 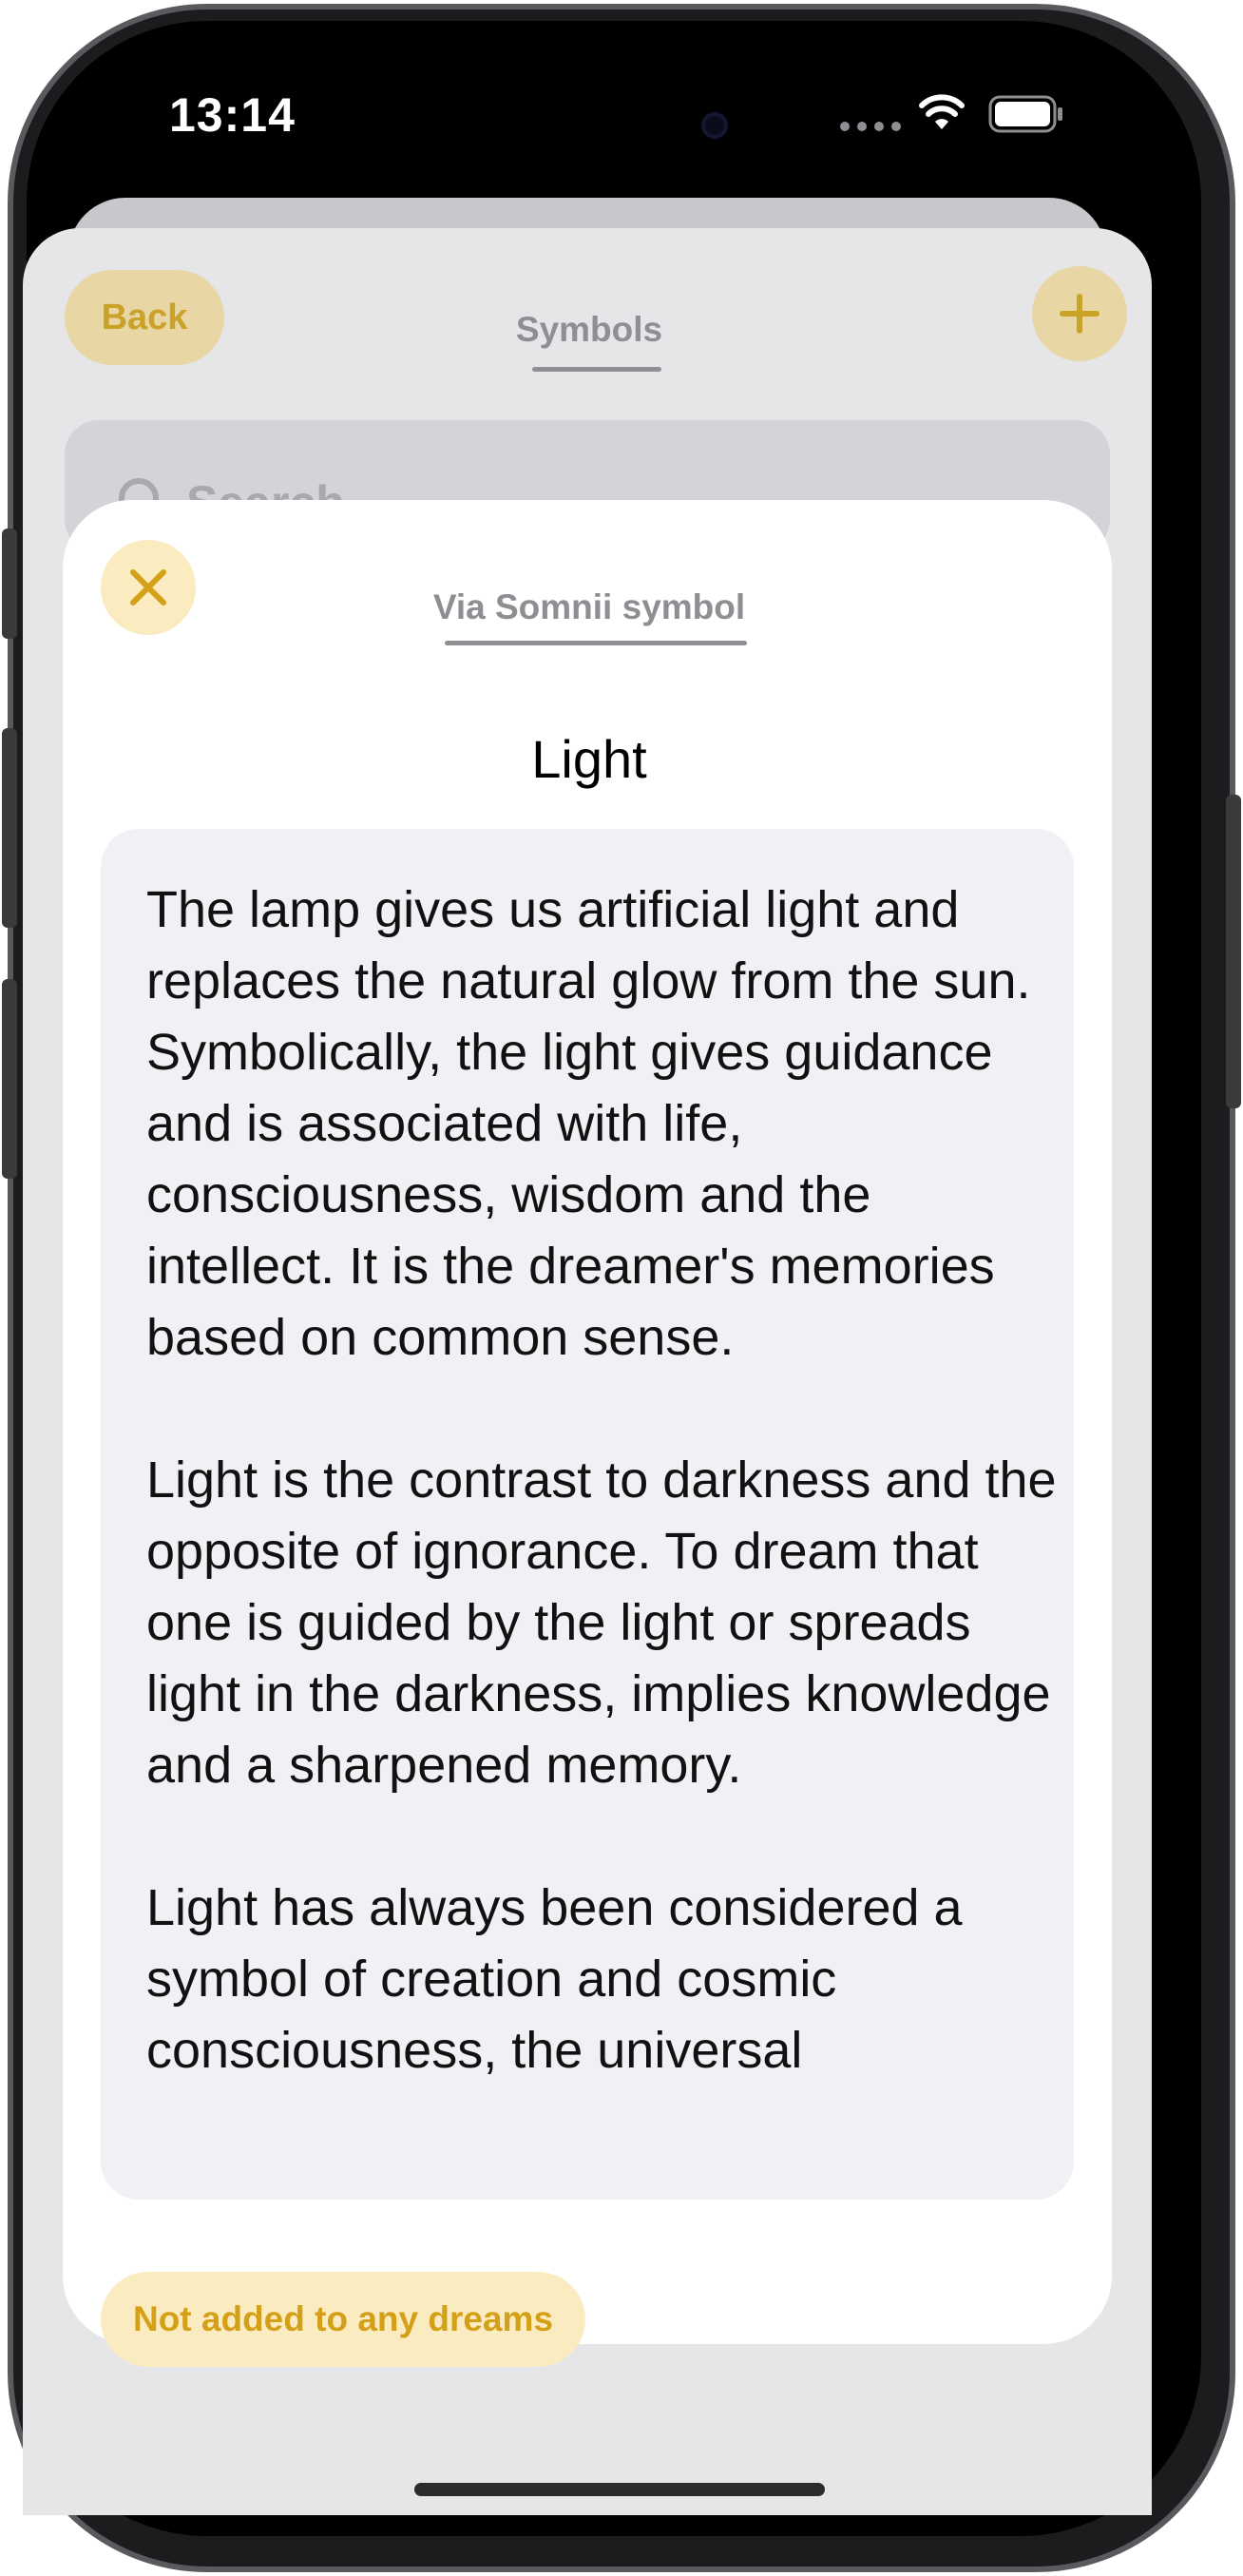 I want to click on wifi-icon, so click(x=942, y=112).